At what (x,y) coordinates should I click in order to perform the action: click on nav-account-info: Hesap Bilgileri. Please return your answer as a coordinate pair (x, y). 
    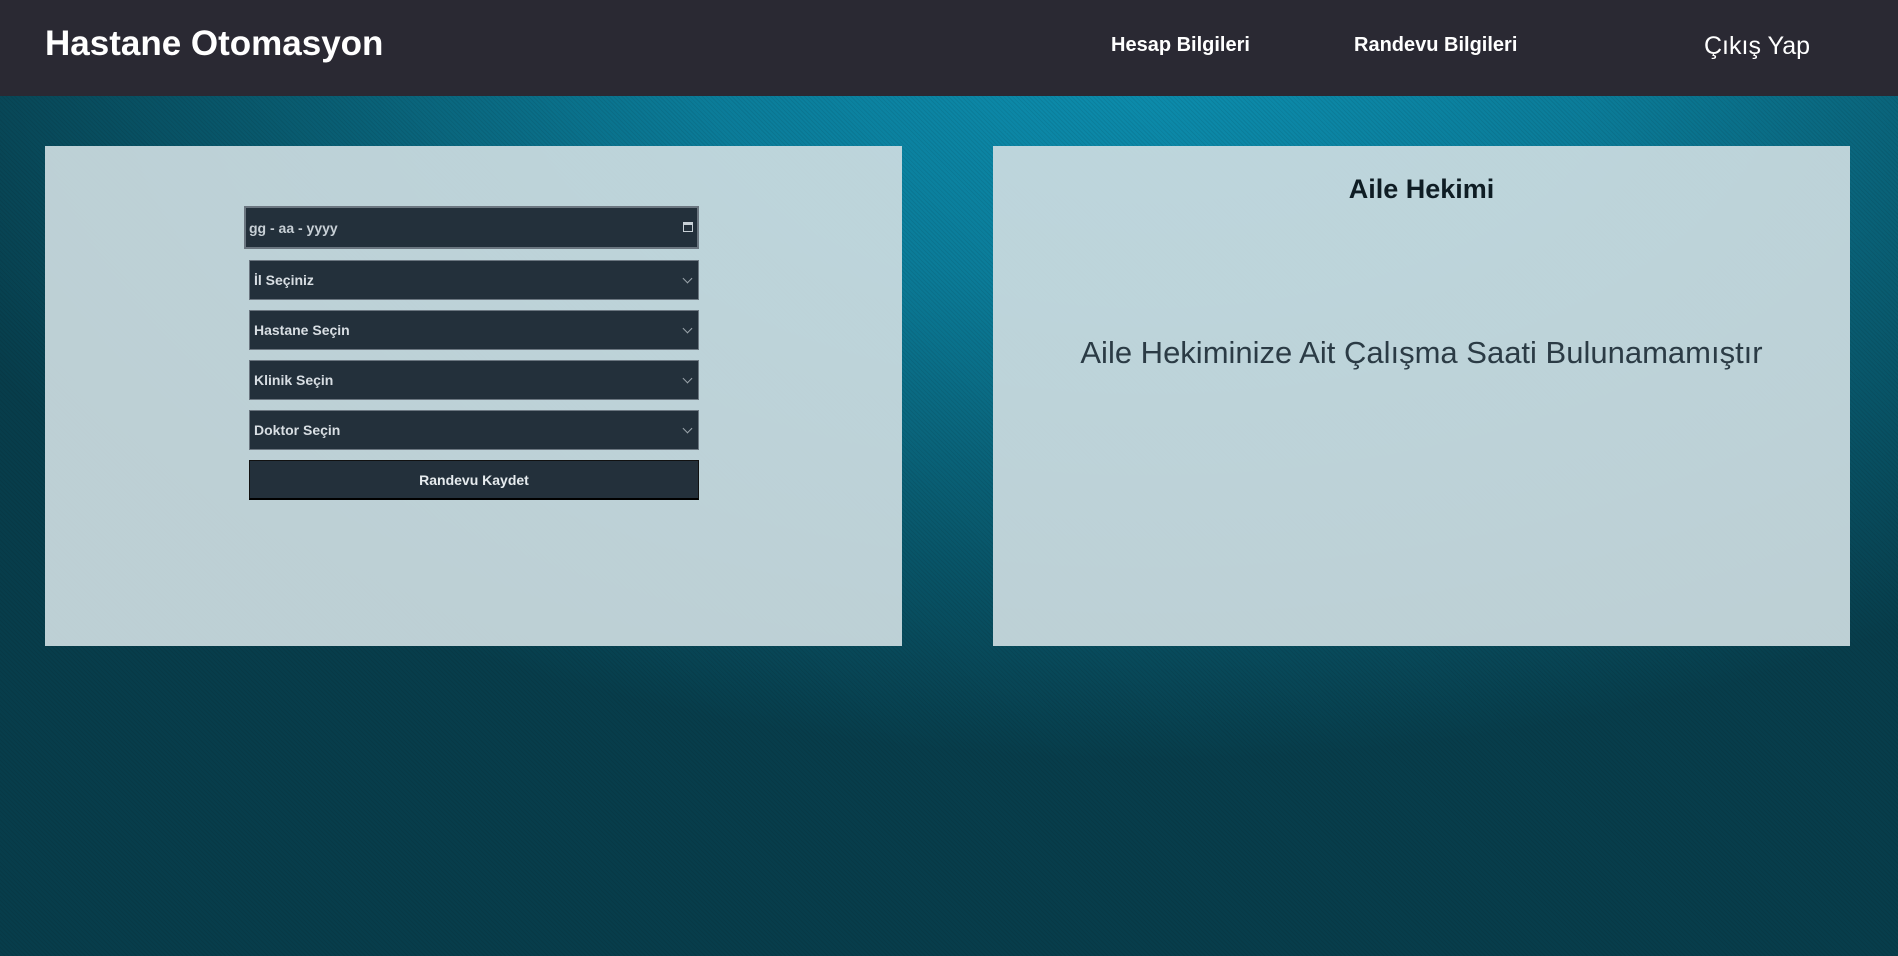
    Looking at the image, I should click on (1180, 45).